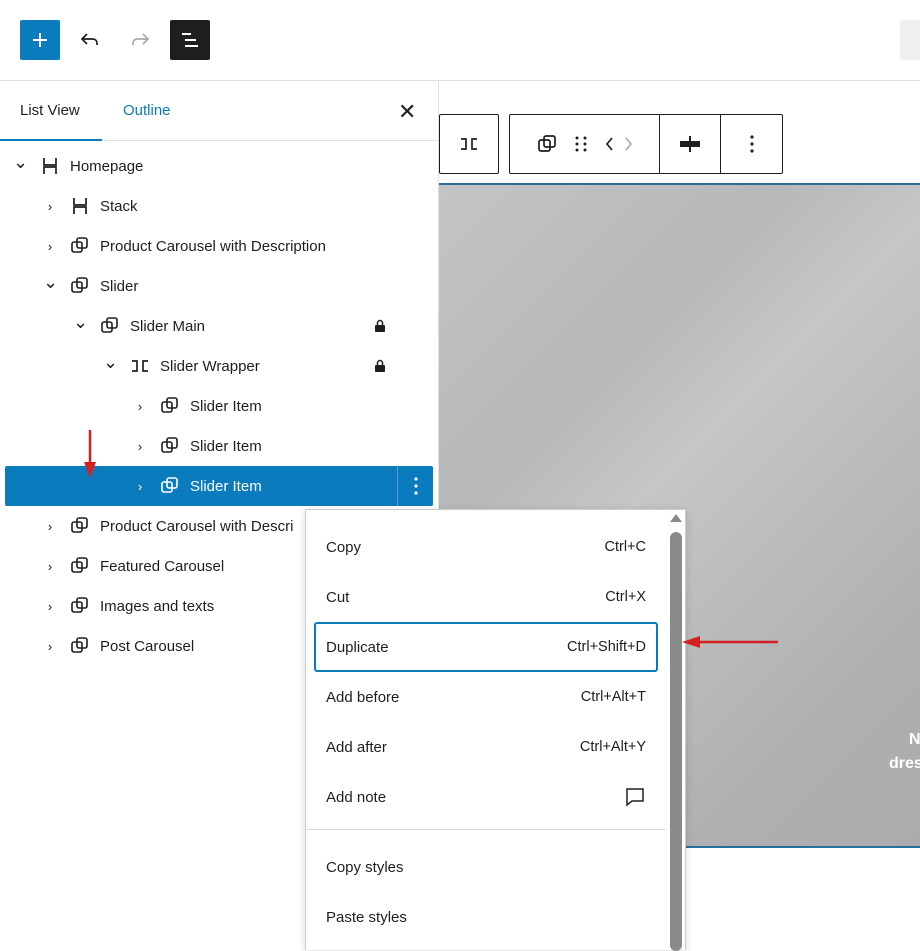 Image resolution: width=920 pixels, height=951 pixels. What do you see at coordinates (730, 642) in the screenshot?
I see `red-arrow-left` at bounding box center [730, 642].